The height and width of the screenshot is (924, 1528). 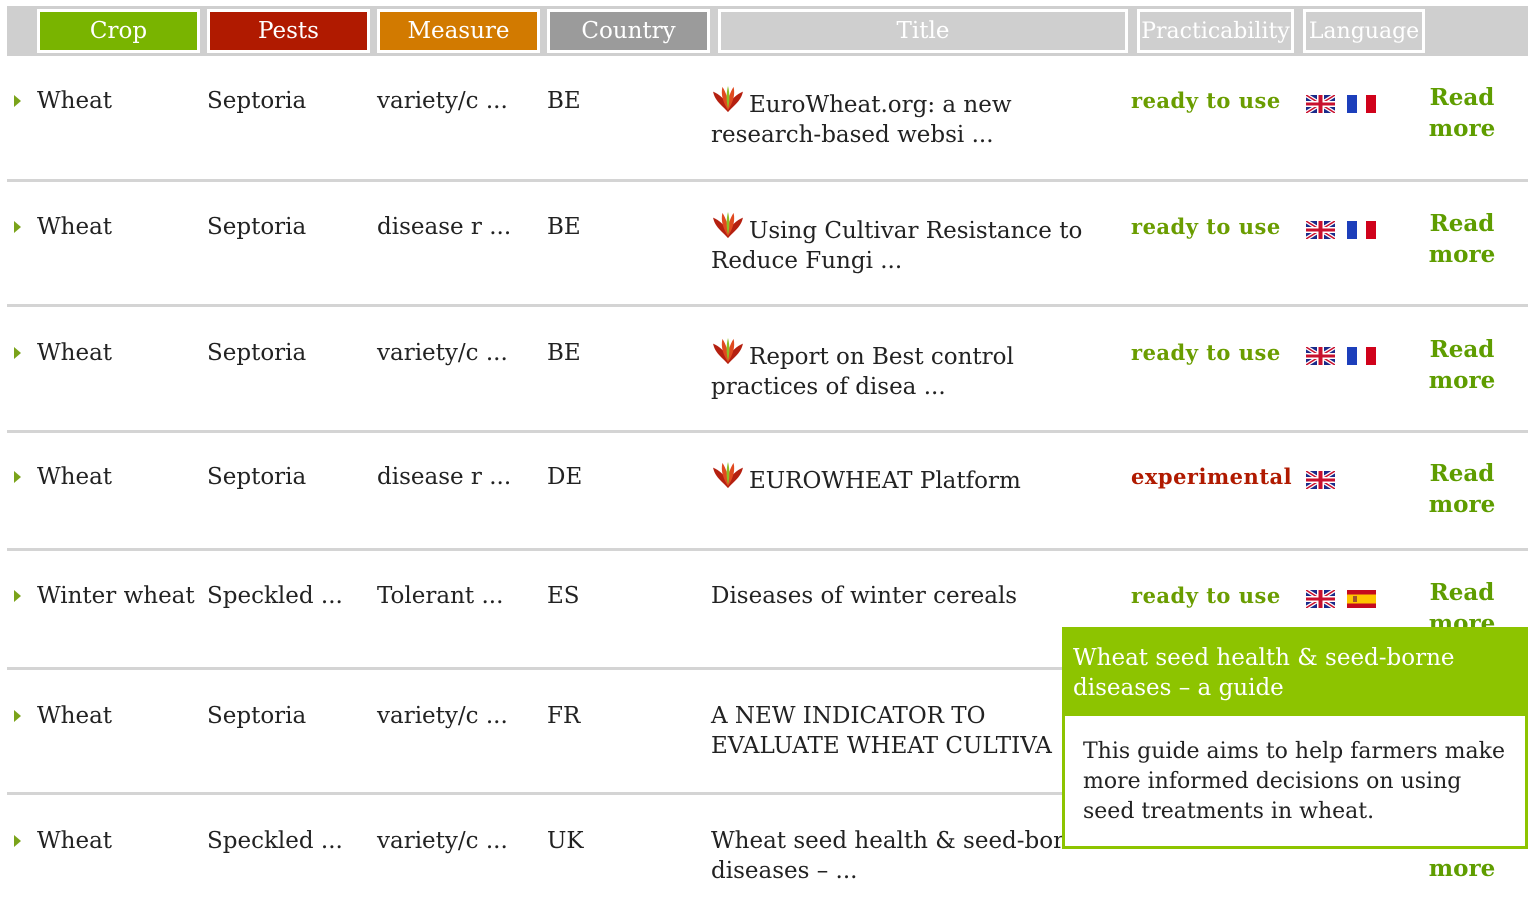 What do you see at coordinates (885, 481) in the screenshot?
I see `title-text: EUROWHEAT Platform` at bounding box center [885, 481].